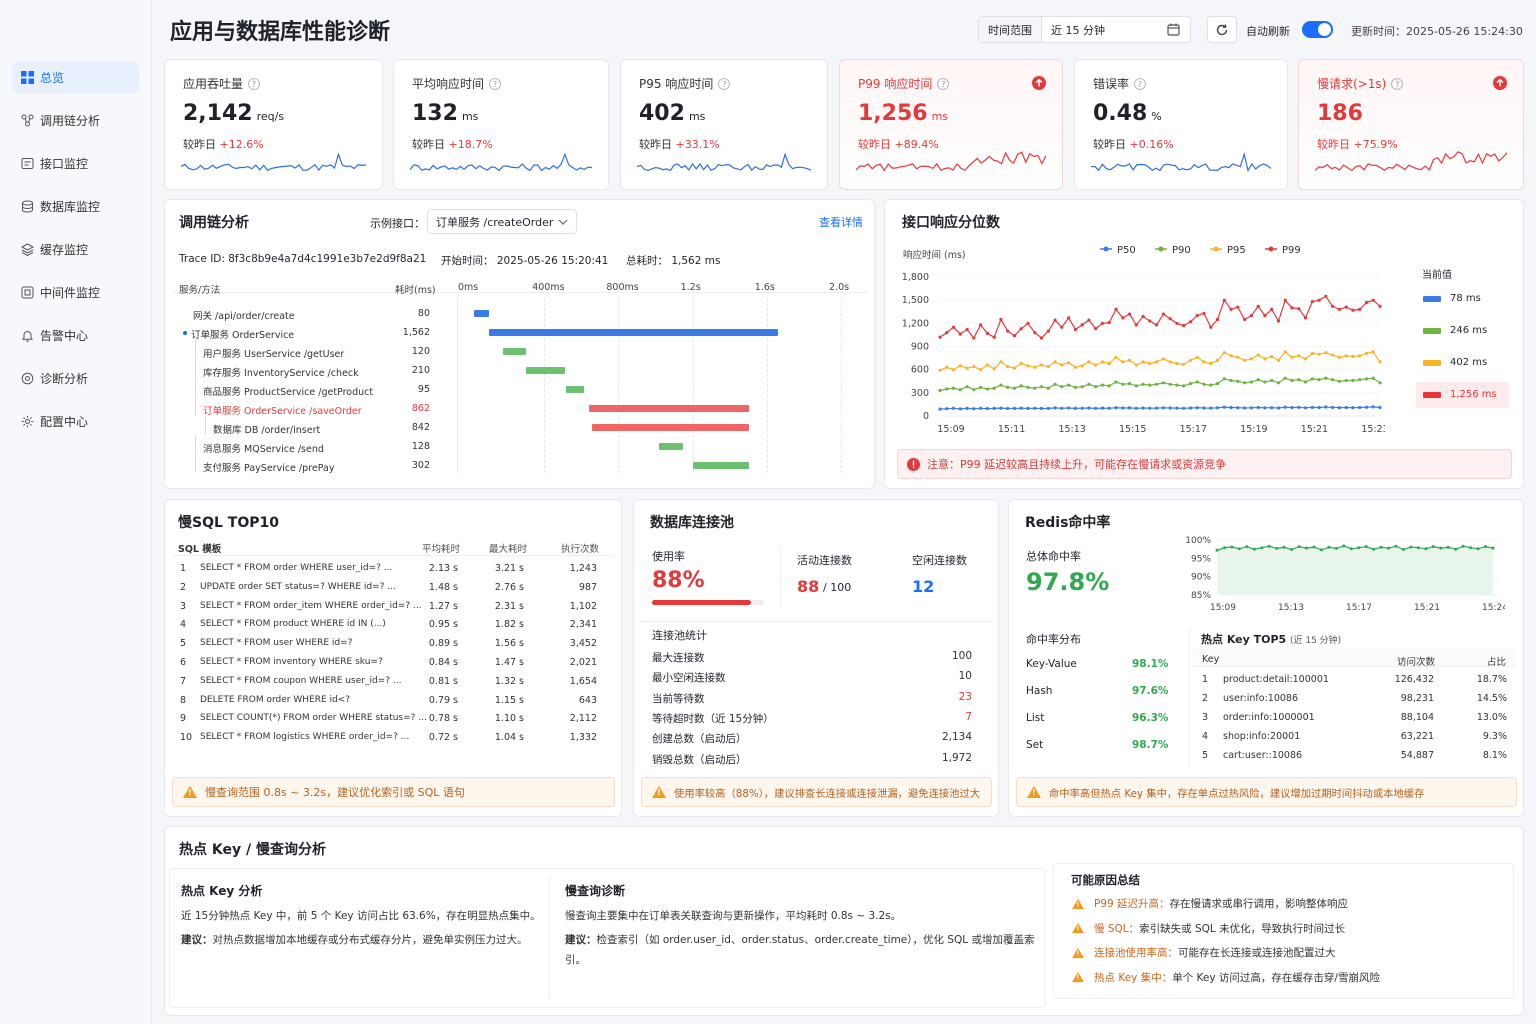 This screenshot has height=1024, width=1536. I want to click on sidebar-item-database: 数据库监控, so click(75, 206).